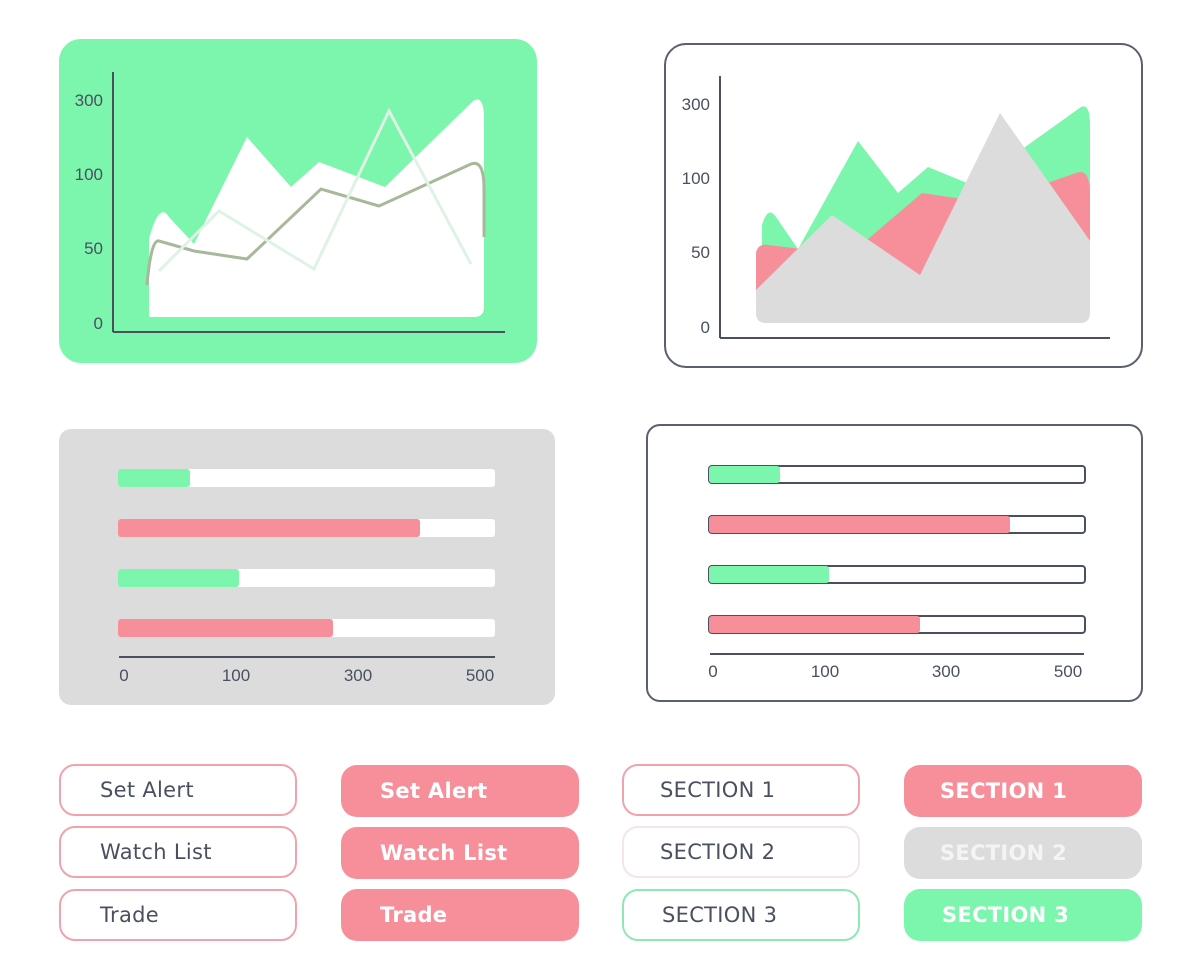  Describe the element at coordinates (460, 915) in the screenshot. I see `trade-button-filled: Trade` at that location.